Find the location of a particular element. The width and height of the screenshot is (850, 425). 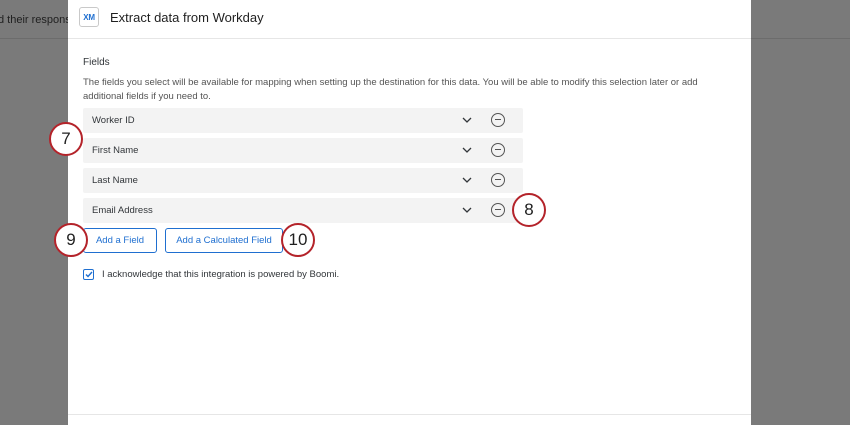

xm-logo-text: XM is located at coordinates (89, 17).